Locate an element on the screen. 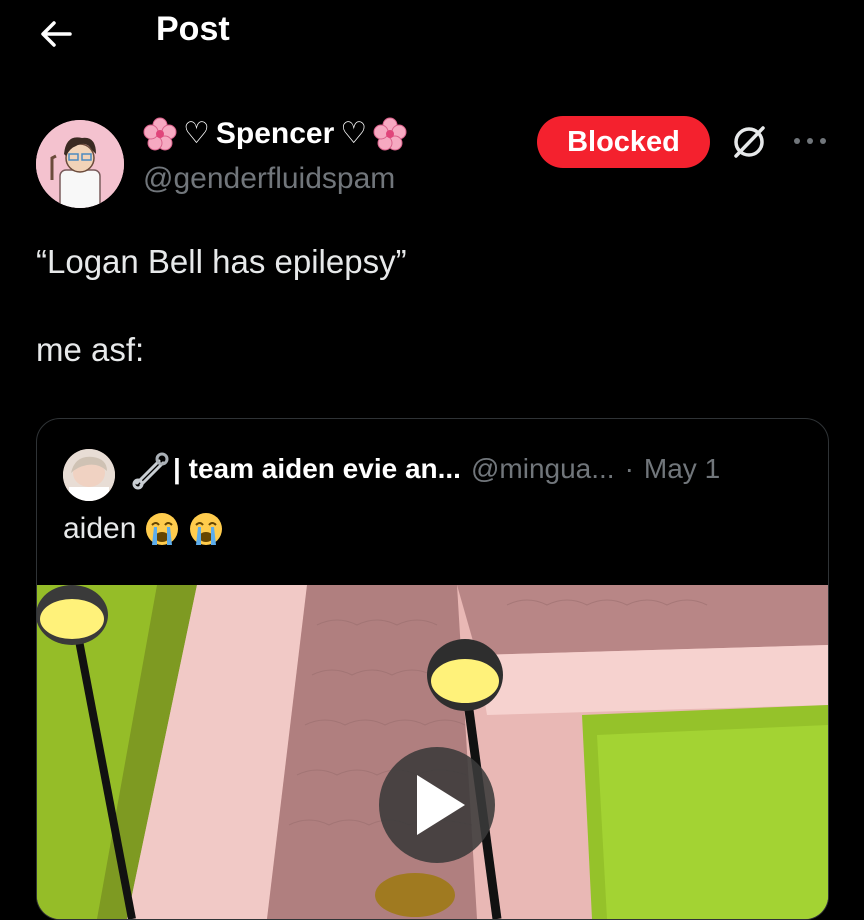 This screenshot has height=920, width=864. quoted-text: aiden is located at coordinates (143, 529).